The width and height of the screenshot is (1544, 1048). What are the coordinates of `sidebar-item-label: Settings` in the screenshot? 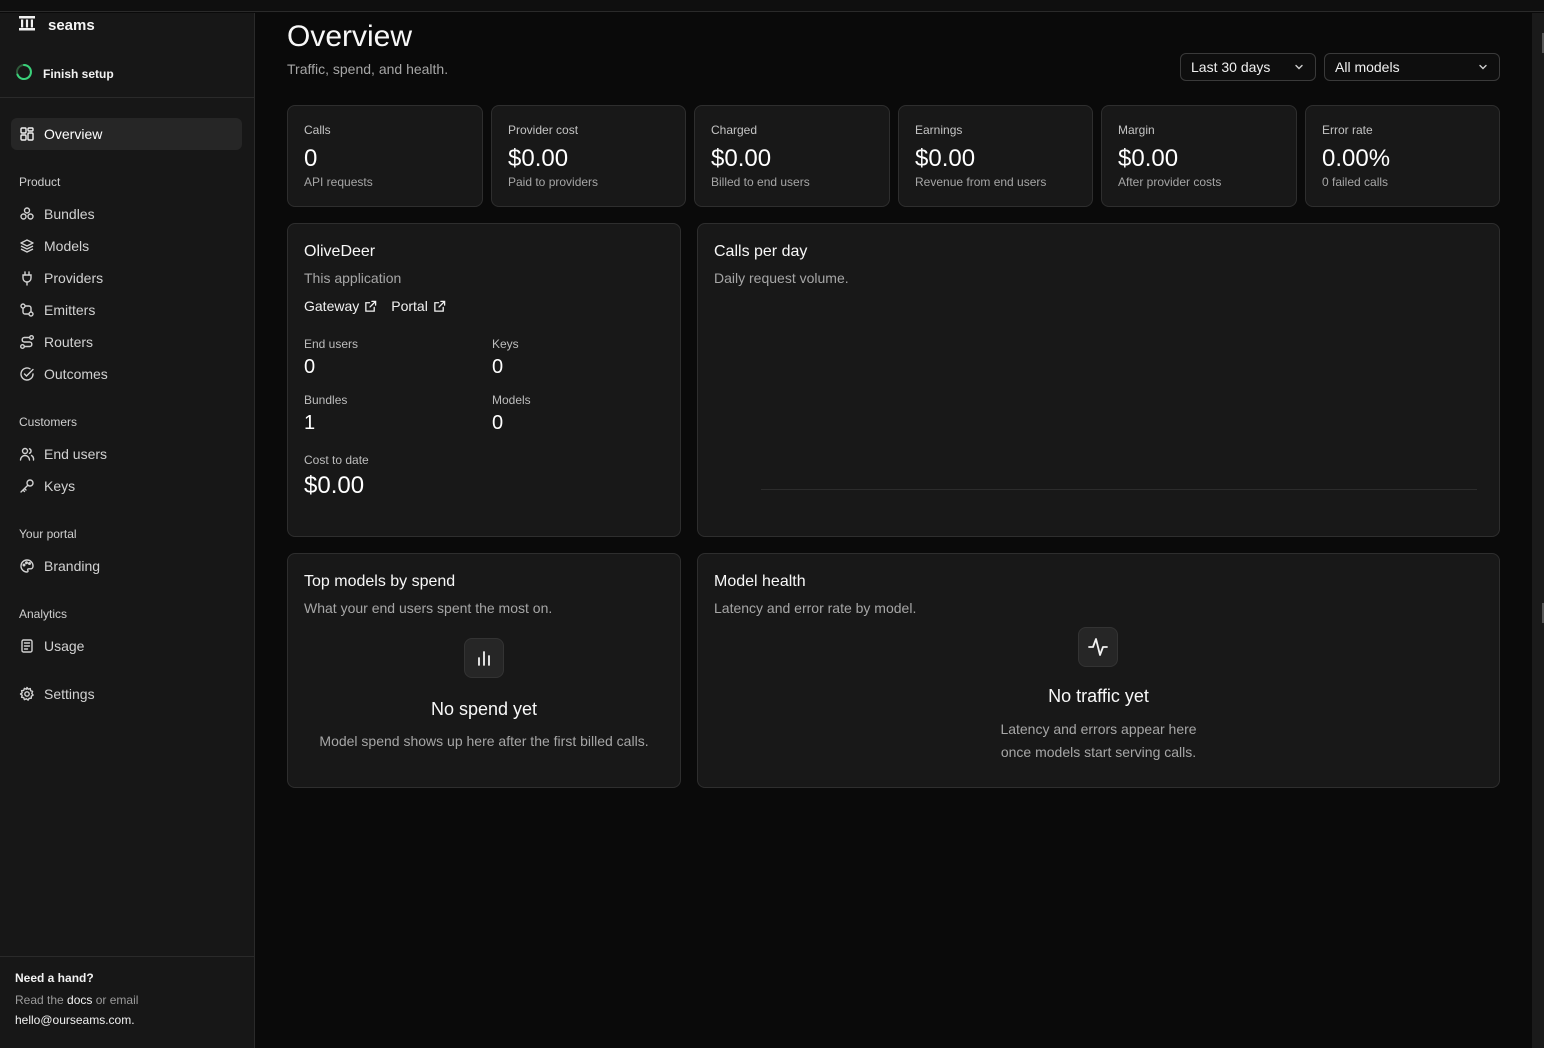 It's located at (69, 694).